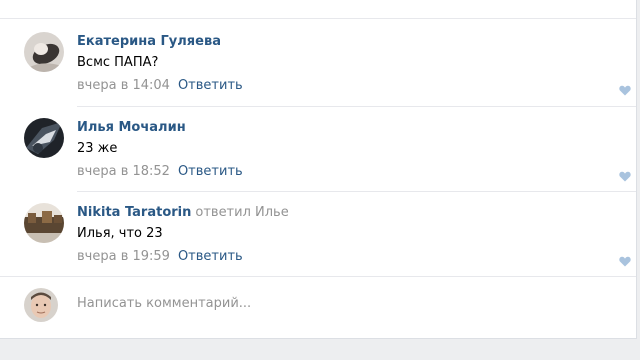 This screenshot has width=640, height=360. What do you see at coordinates (123, 171) in the screenshot?
I see `comment-time: вчера в 18:52` at bounding box center [123, 171].